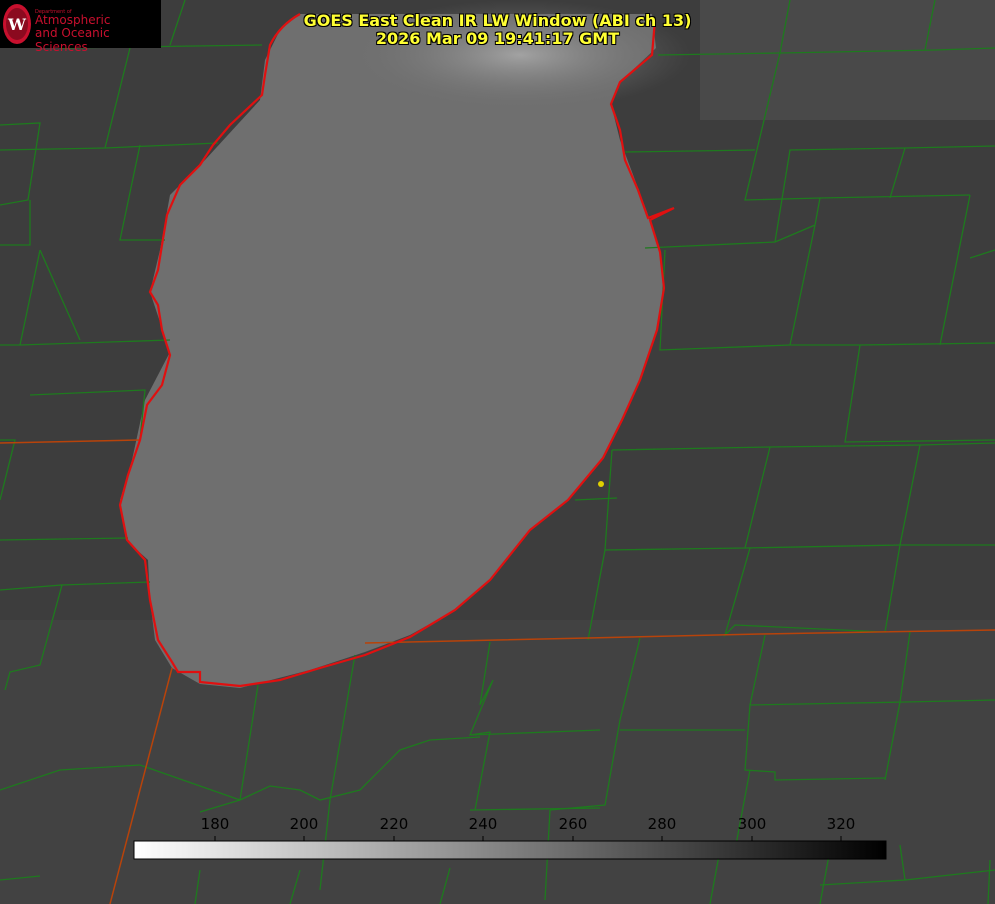 The image size is (995, 904). What do you see at coordinates (394, 824) in the screenshot?
I see `colorbar-tick-label: 220` at bounding box center [394, 824].